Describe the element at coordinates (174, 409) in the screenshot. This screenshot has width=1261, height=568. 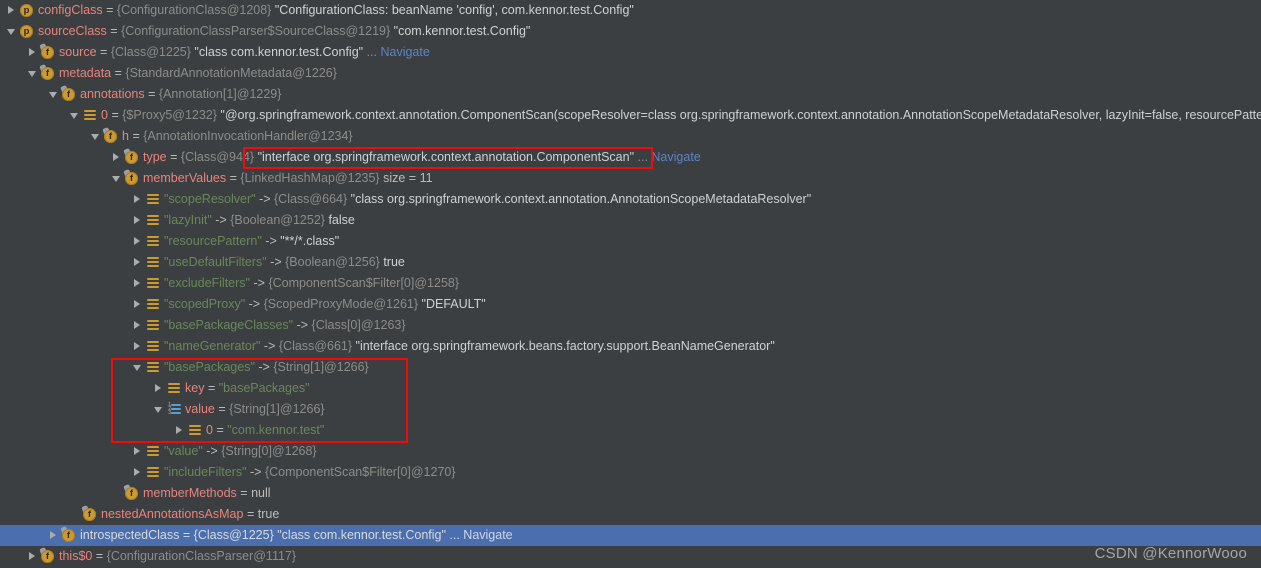
I see `ordered-list-icon: 123` at that location.